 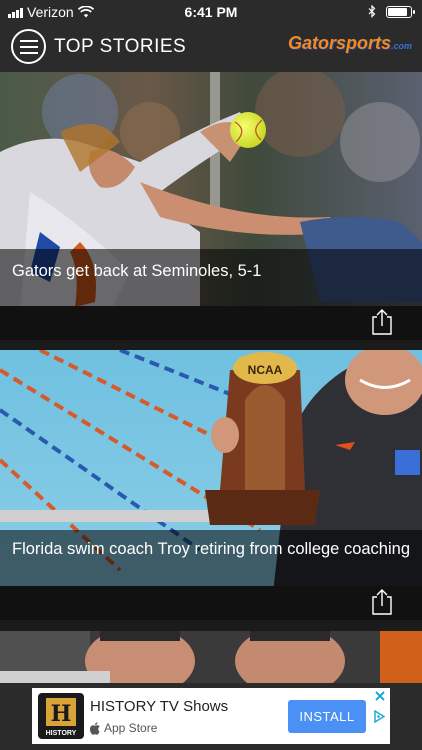 I want to click on logo-text: Gatorsports, so click(x=339, y=43).